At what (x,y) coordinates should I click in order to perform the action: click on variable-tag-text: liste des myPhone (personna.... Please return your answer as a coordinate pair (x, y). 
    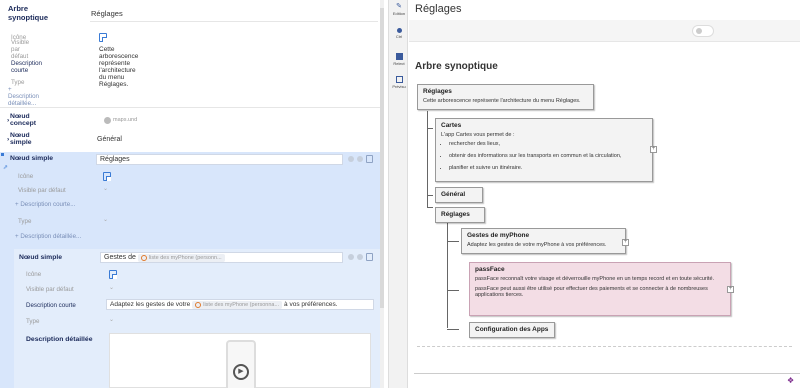
    Looking at the image, I should click on (241, 304).